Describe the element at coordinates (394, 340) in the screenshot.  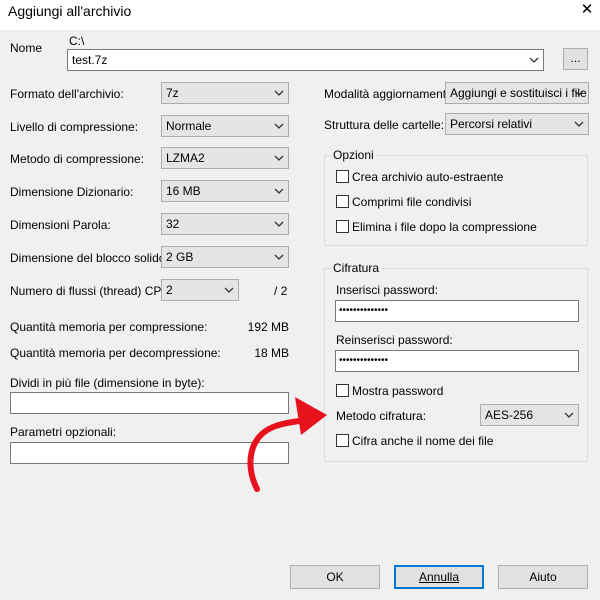
I see `reenter-password-label: Reinserisci password:` at that location.